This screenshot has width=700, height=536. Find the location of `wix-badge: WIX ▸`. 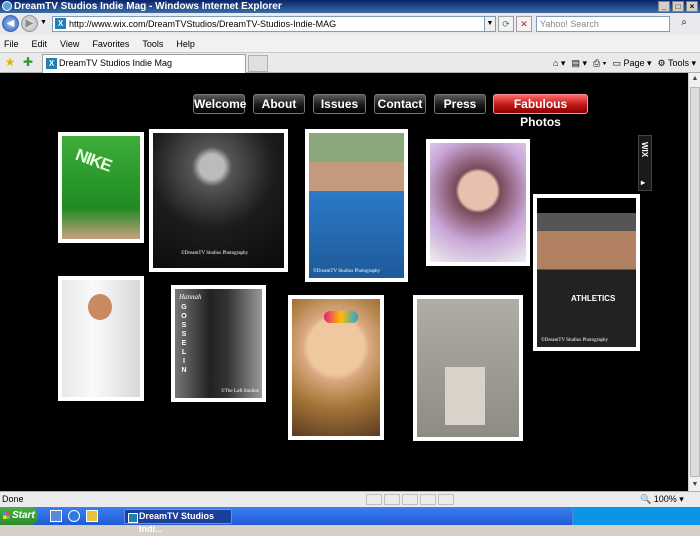

wix-badge: WIX ▸ is located at coordinates (645, 163).